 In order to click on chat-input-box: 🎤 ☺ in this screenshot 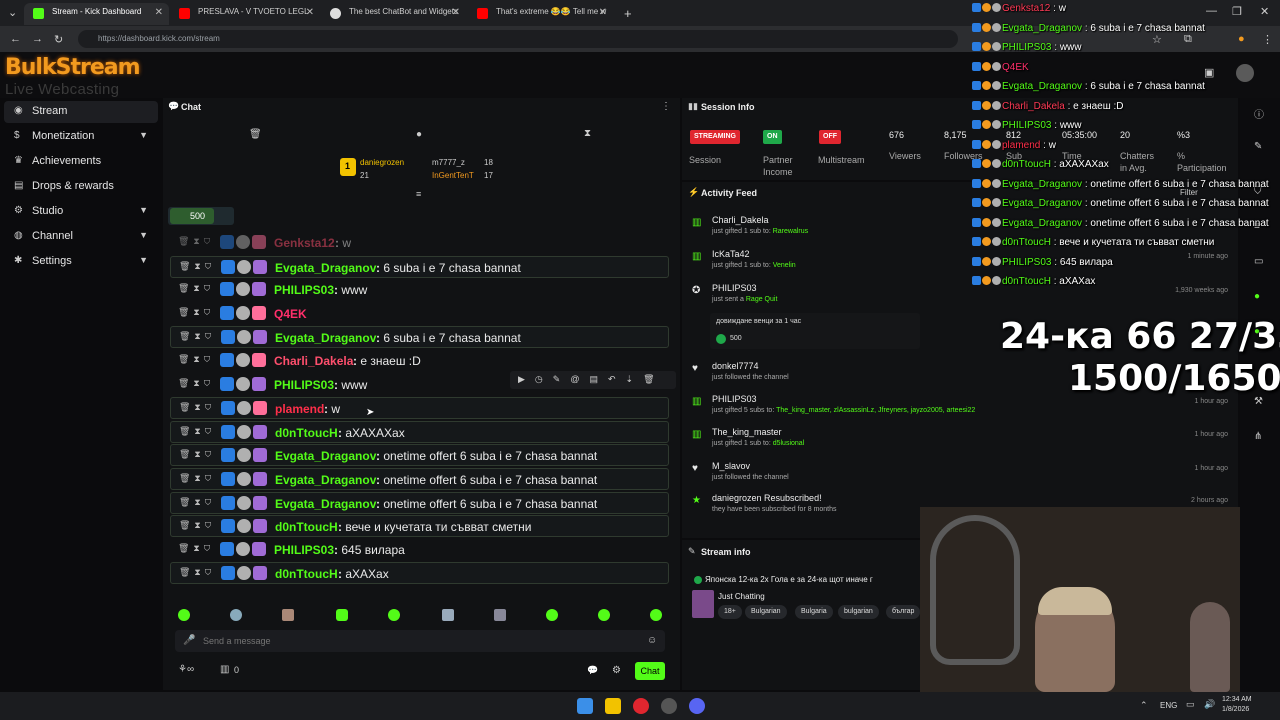, I will do `click(420, 641)`.